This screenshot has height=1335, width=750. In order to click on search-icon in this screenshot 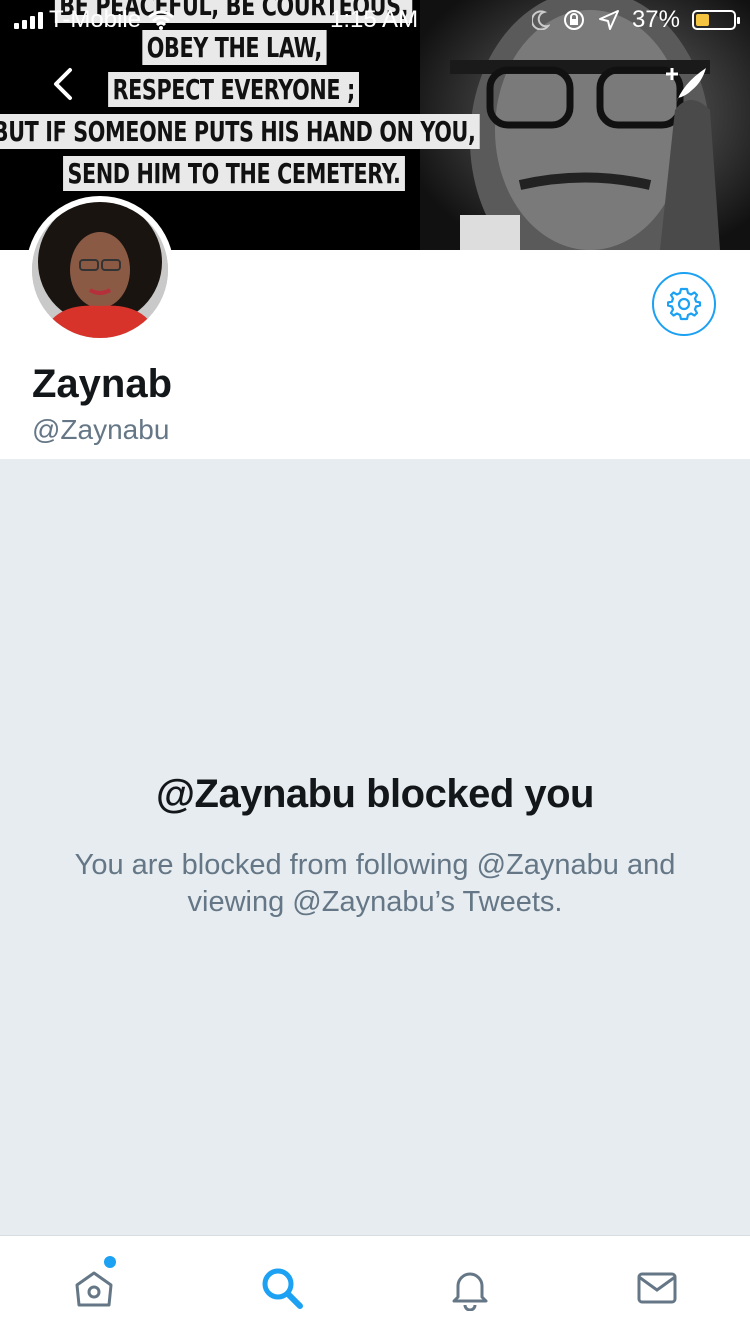, I will do `click(282, 1288)`.